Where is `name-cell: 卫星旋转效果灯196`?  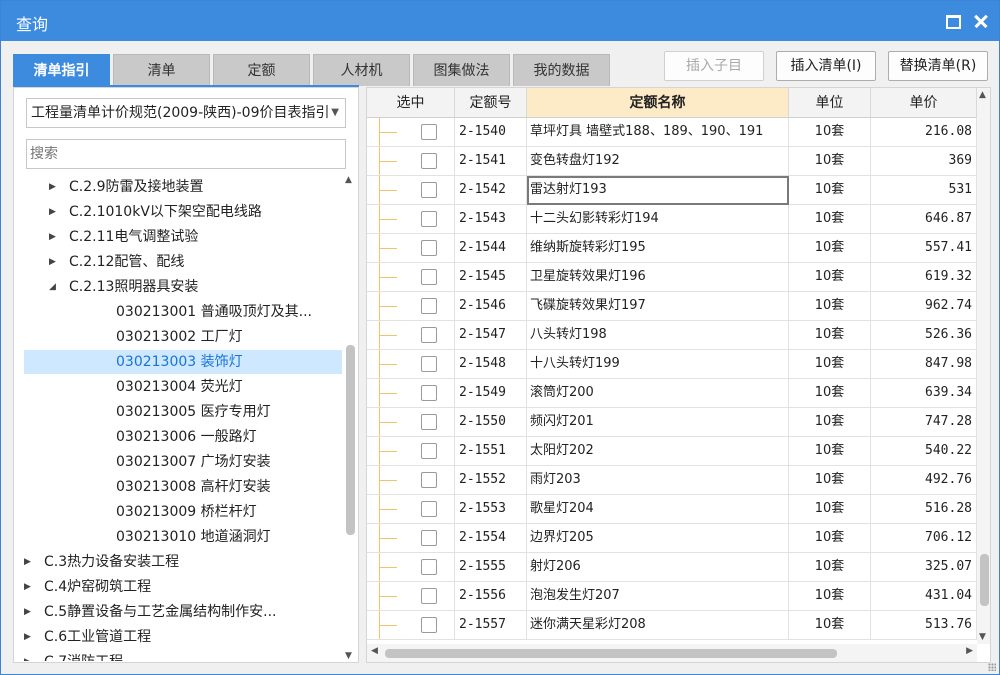 name-cell: 卫星旋转效果灯196 is located at coordinates (658, 277).